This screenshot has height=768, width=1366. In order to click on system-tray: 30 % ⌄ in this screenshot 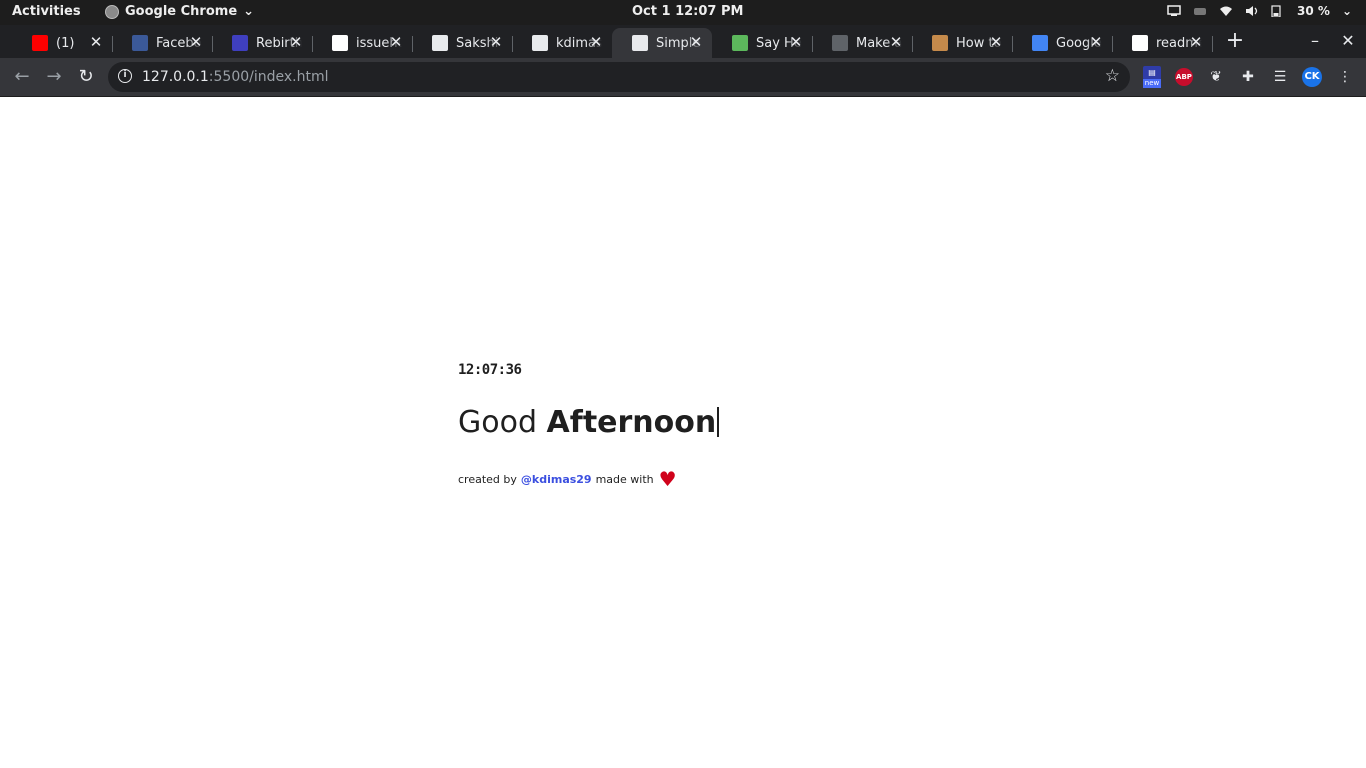, I will do `click(1259, 11)`.